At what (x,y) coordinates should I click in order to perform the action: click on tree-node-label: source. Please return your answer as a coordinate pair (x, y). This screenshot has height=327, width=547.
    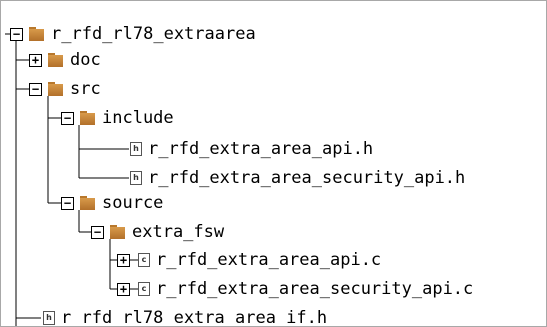
    Looking at the image, I should click on (133, 203).